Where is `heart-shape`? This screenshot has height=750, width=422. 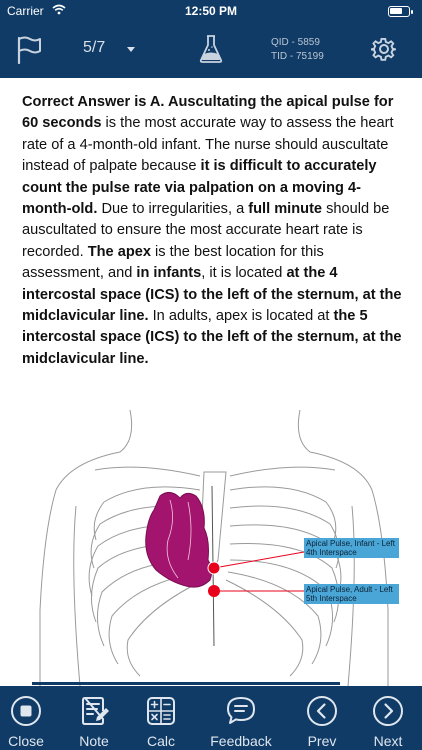
heart-shape is located at coordinates (179, 540).